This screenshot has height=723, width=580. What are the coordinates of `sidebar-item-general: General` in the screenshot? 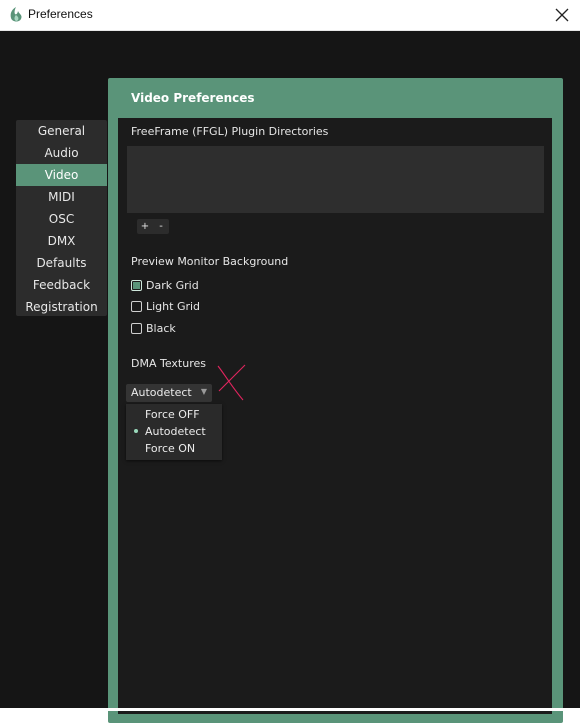 It's located at (61, 131).